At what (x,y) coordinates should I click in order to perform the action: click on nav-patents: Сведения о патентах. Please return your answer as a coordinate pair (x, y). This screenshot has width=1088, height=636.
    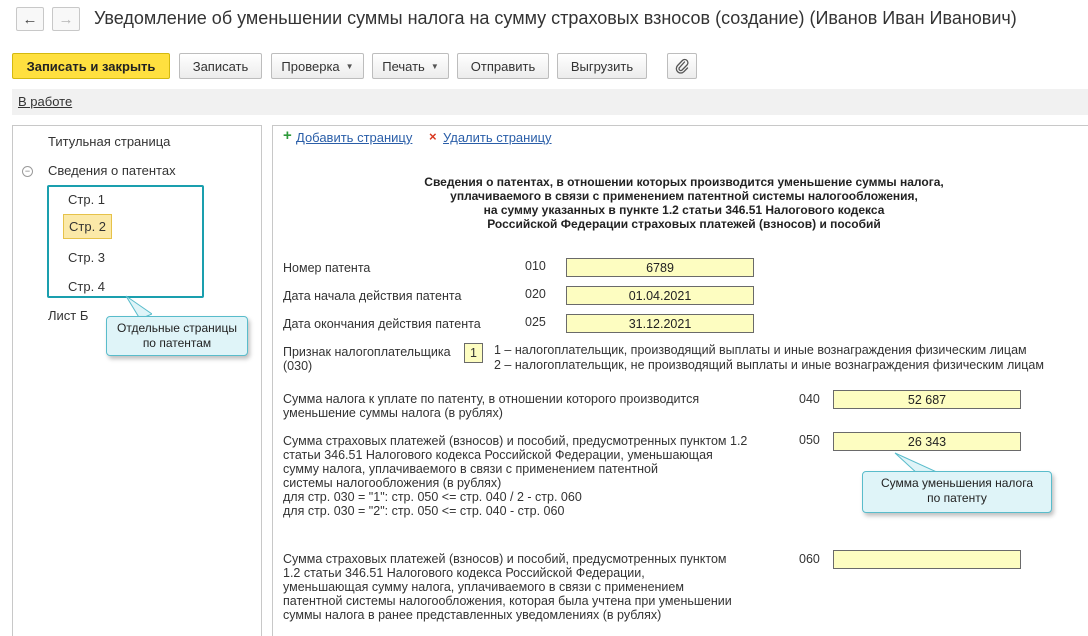
    Looking at the image, I should click on (112, 170).